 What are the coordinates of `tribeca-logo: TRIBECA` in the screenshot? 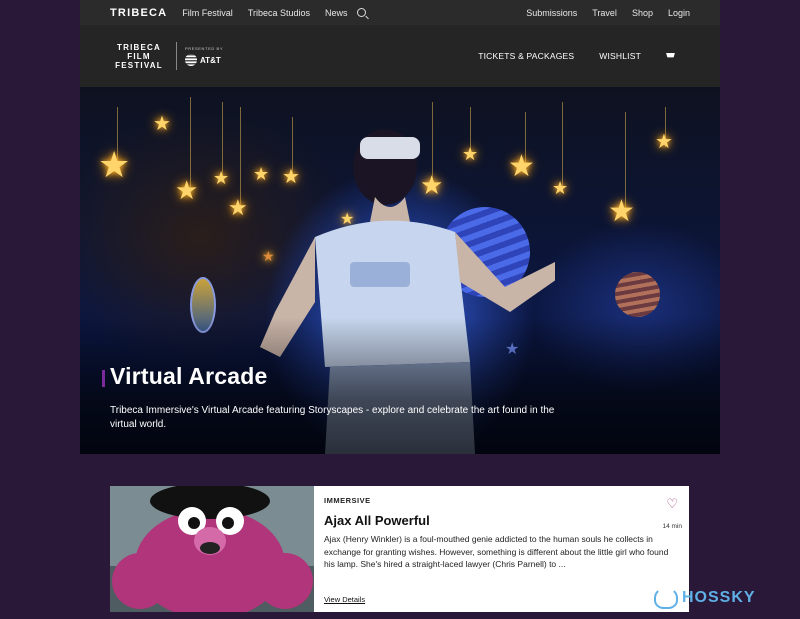 It's located at (138, 13).